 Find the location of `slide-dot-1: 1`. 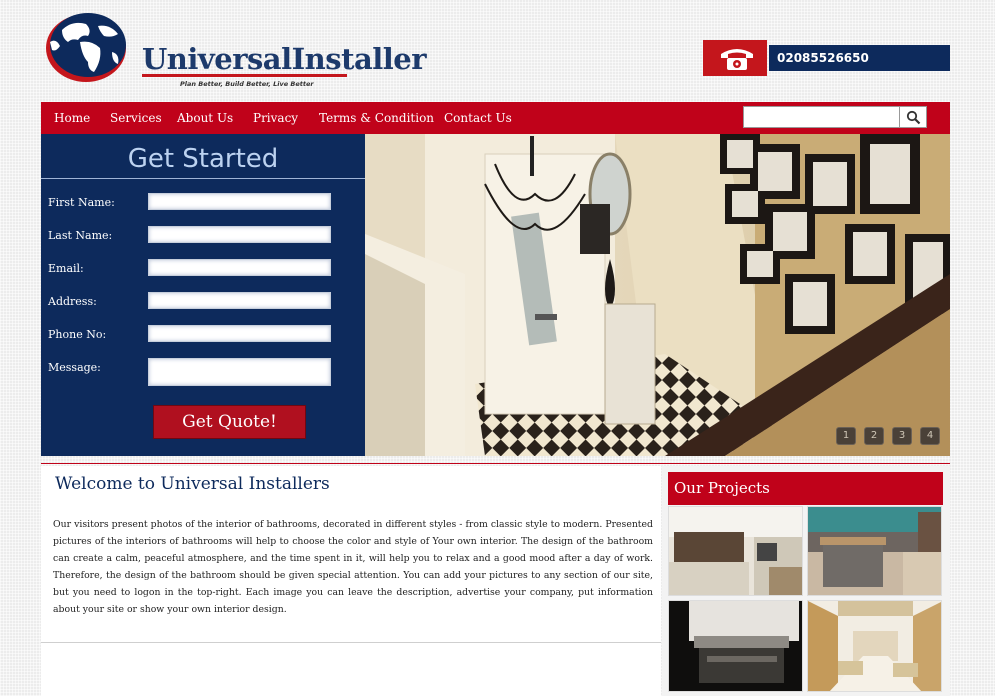

slide-dot-1: 1 is located at coordinates (846, 436).